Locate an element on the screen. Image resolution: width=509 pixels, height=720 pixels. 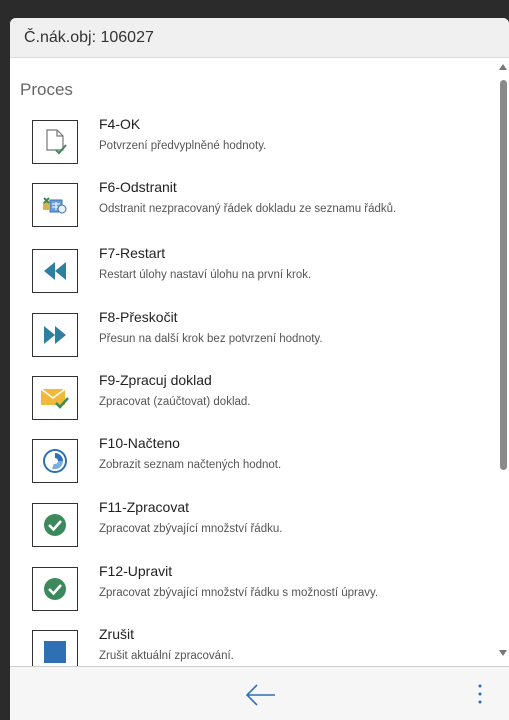
action-description: Zrušit aktuální zpracování. is located at coordinates (166, 656).